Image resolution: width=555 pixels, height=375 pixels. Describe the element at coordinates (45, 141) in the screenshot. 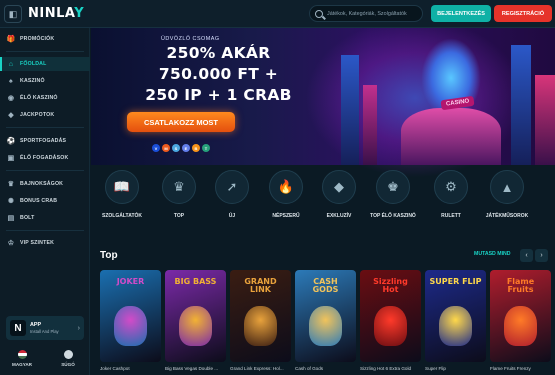

I see `sidebar-item-sports: ⚽ SPORTFOGADÁS` at that location.